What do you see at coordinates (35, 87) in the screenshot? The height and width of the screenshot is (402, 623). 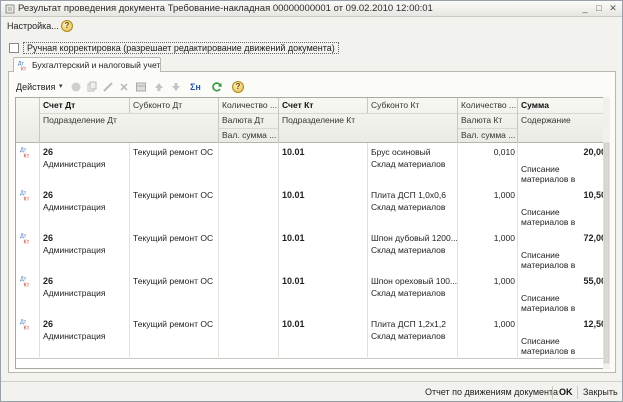 I see `actions-menu: Действия` at bounding box center [35, 87].